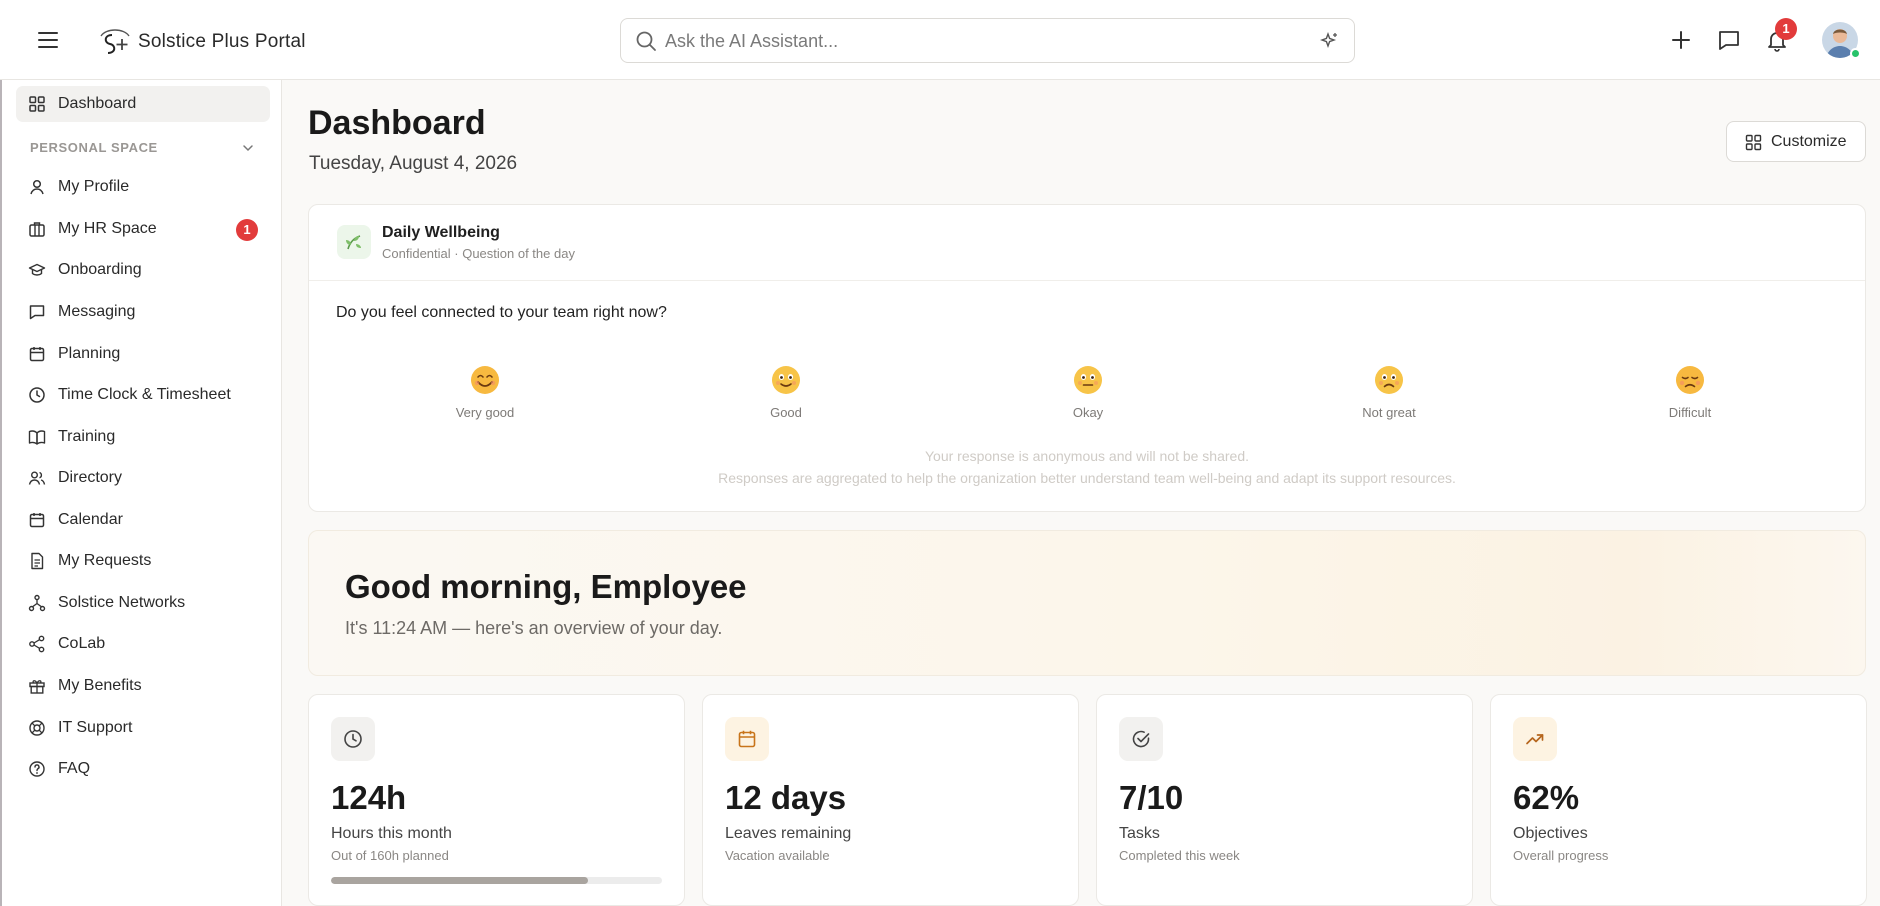  I want to click on wellbeing-subtitle: Confidential · Question of the day, so click(478, 253).